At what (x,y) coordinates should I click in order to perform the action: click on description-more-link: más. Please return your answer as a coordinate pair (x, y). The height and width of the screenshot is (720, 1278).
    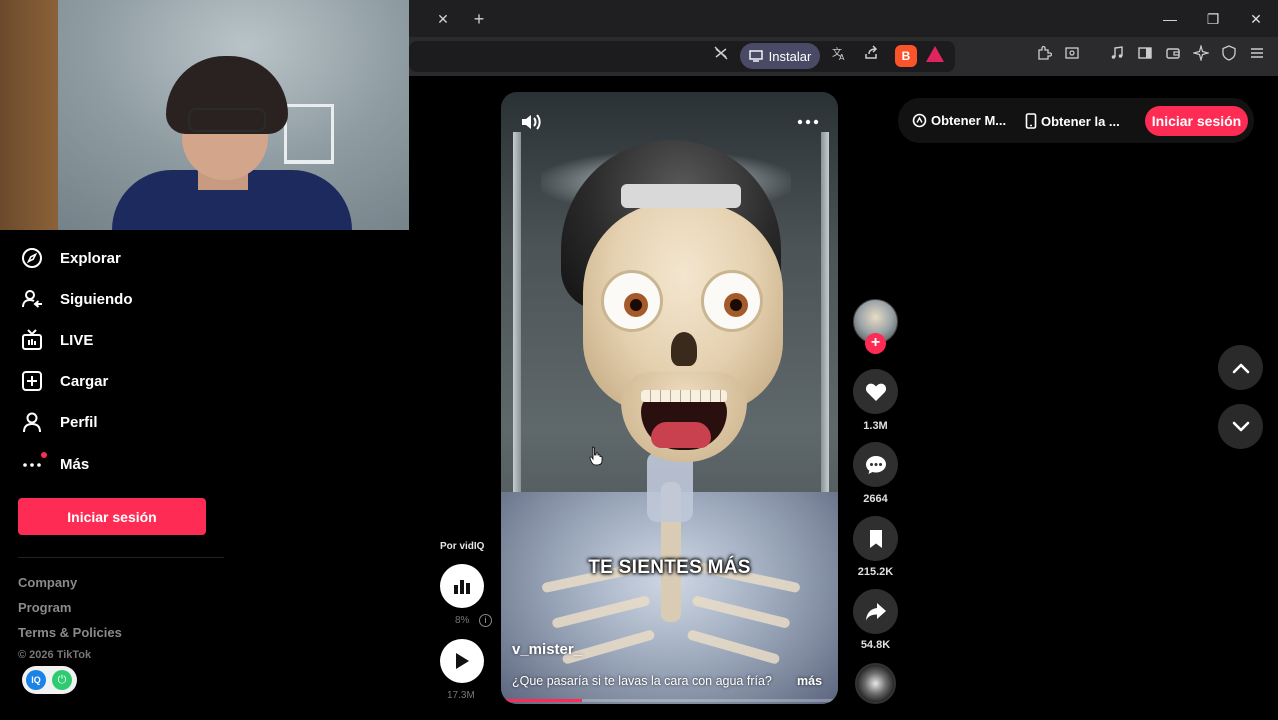
    Looking at the image, I should click on (809, 681).